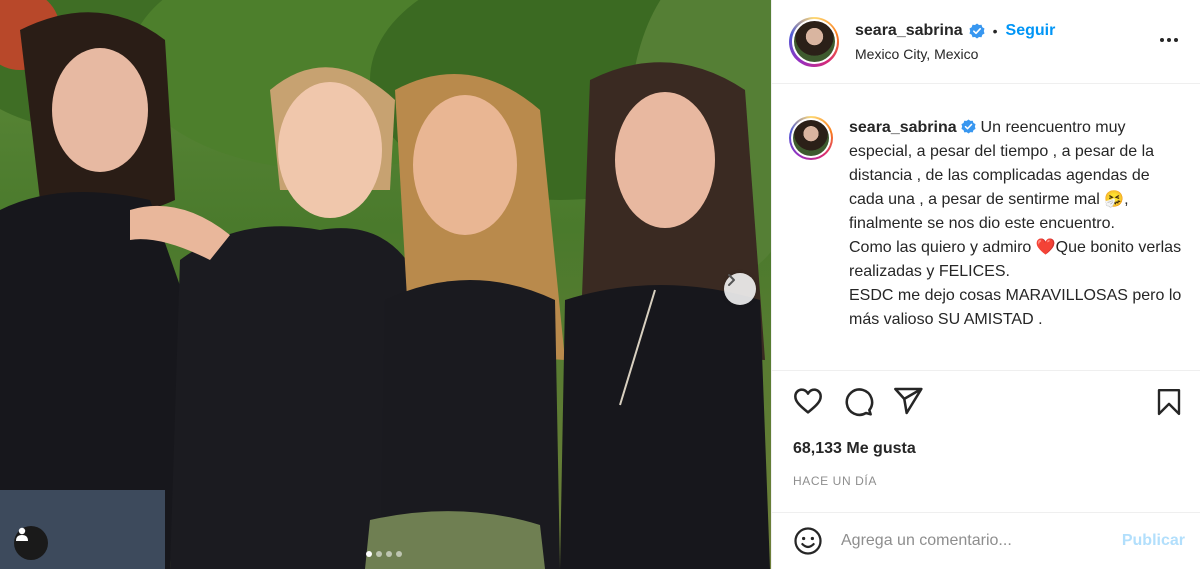 This screenshot has width=1200, height=569. I want to click on next-slide-button, so click(740, 289).